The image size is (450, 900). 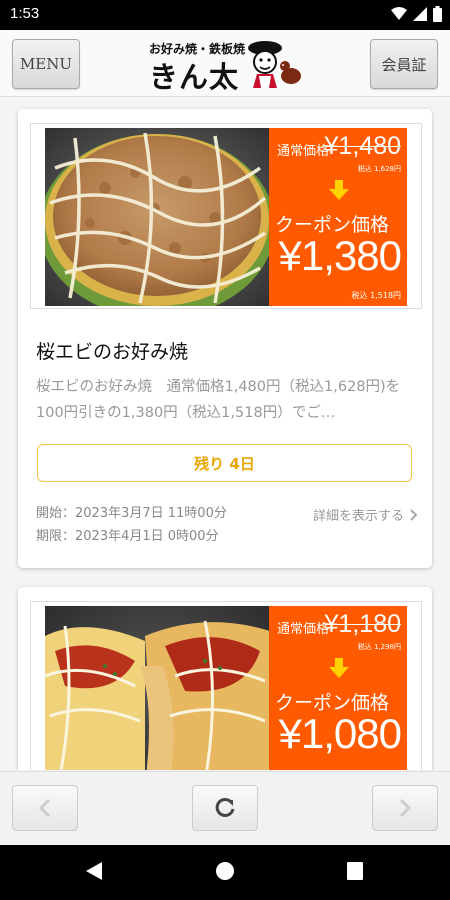 I want to click on browser-toolbar, so click(x=225, y=807).